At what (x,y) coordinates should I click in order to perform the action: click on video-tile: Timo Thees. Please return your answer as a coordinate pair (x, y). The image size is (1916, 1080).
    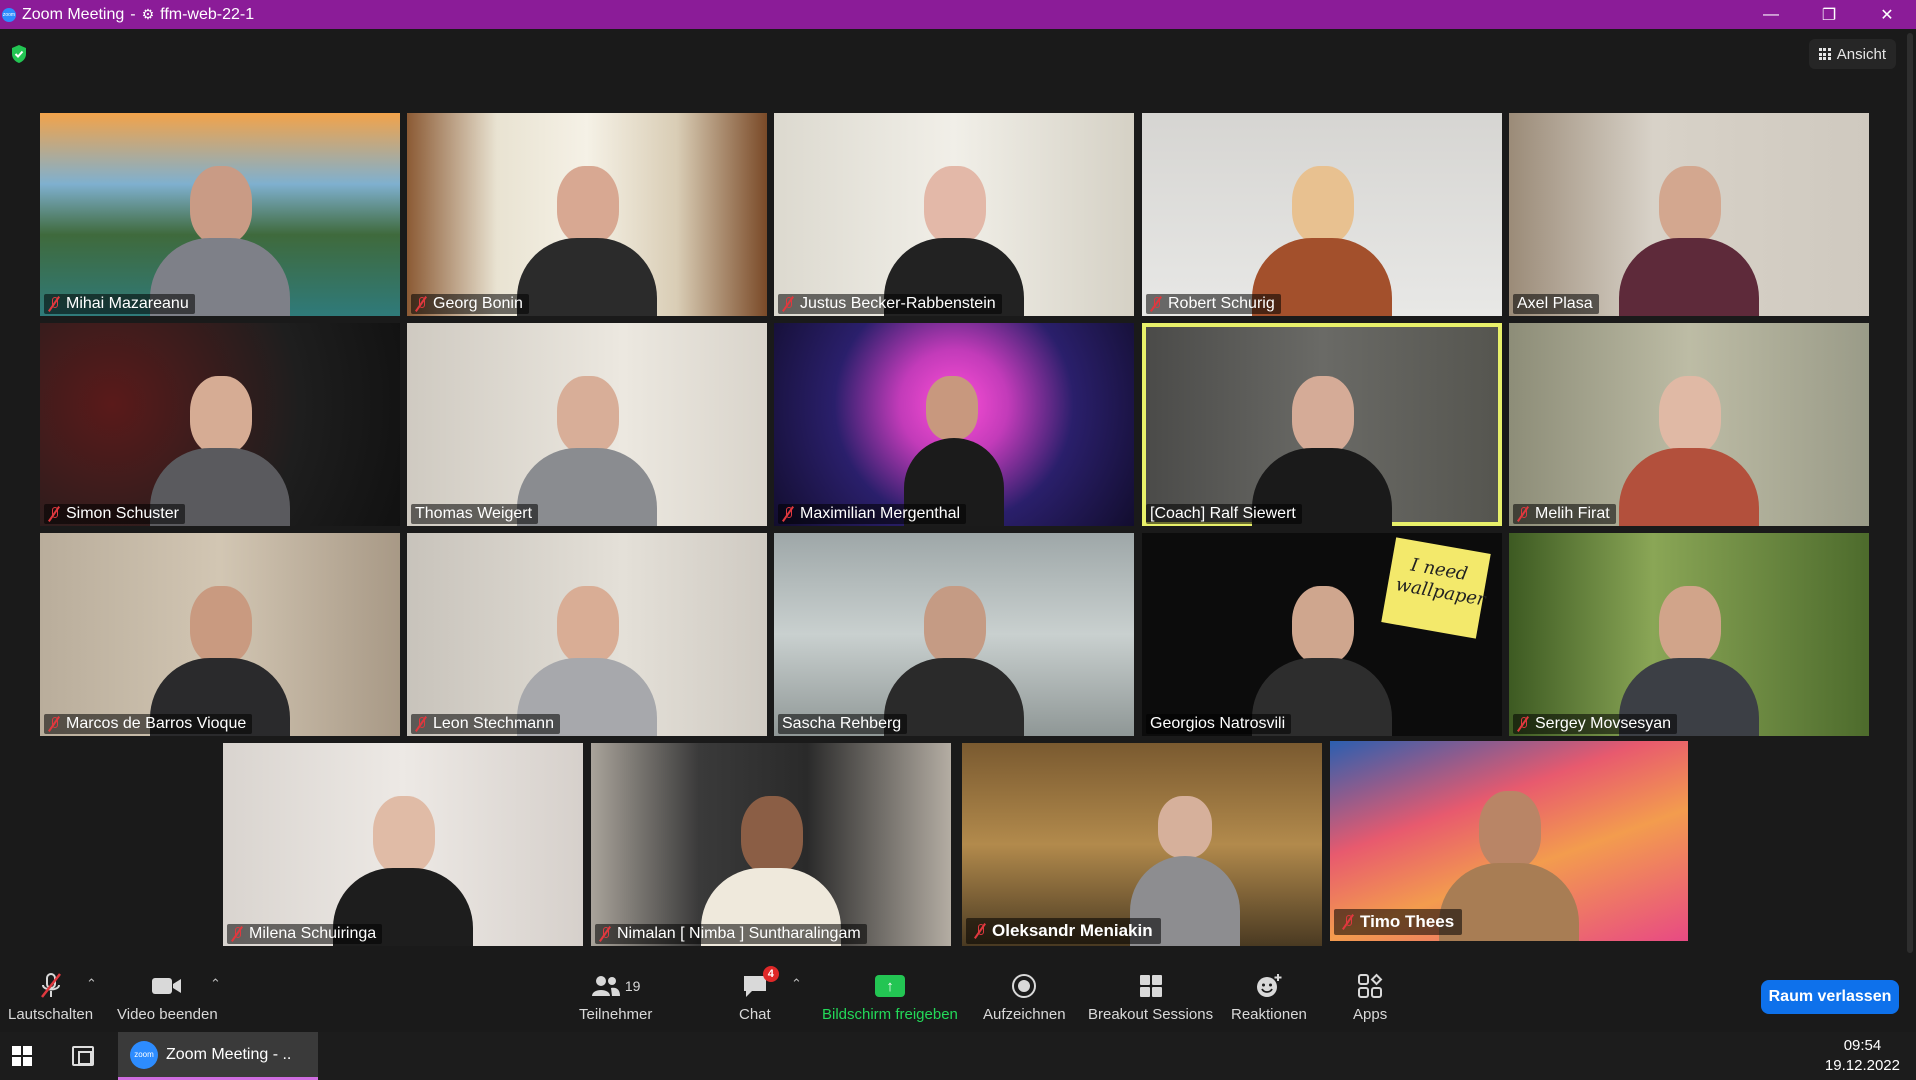
    Looking at the image, I should click on (1509, 841).